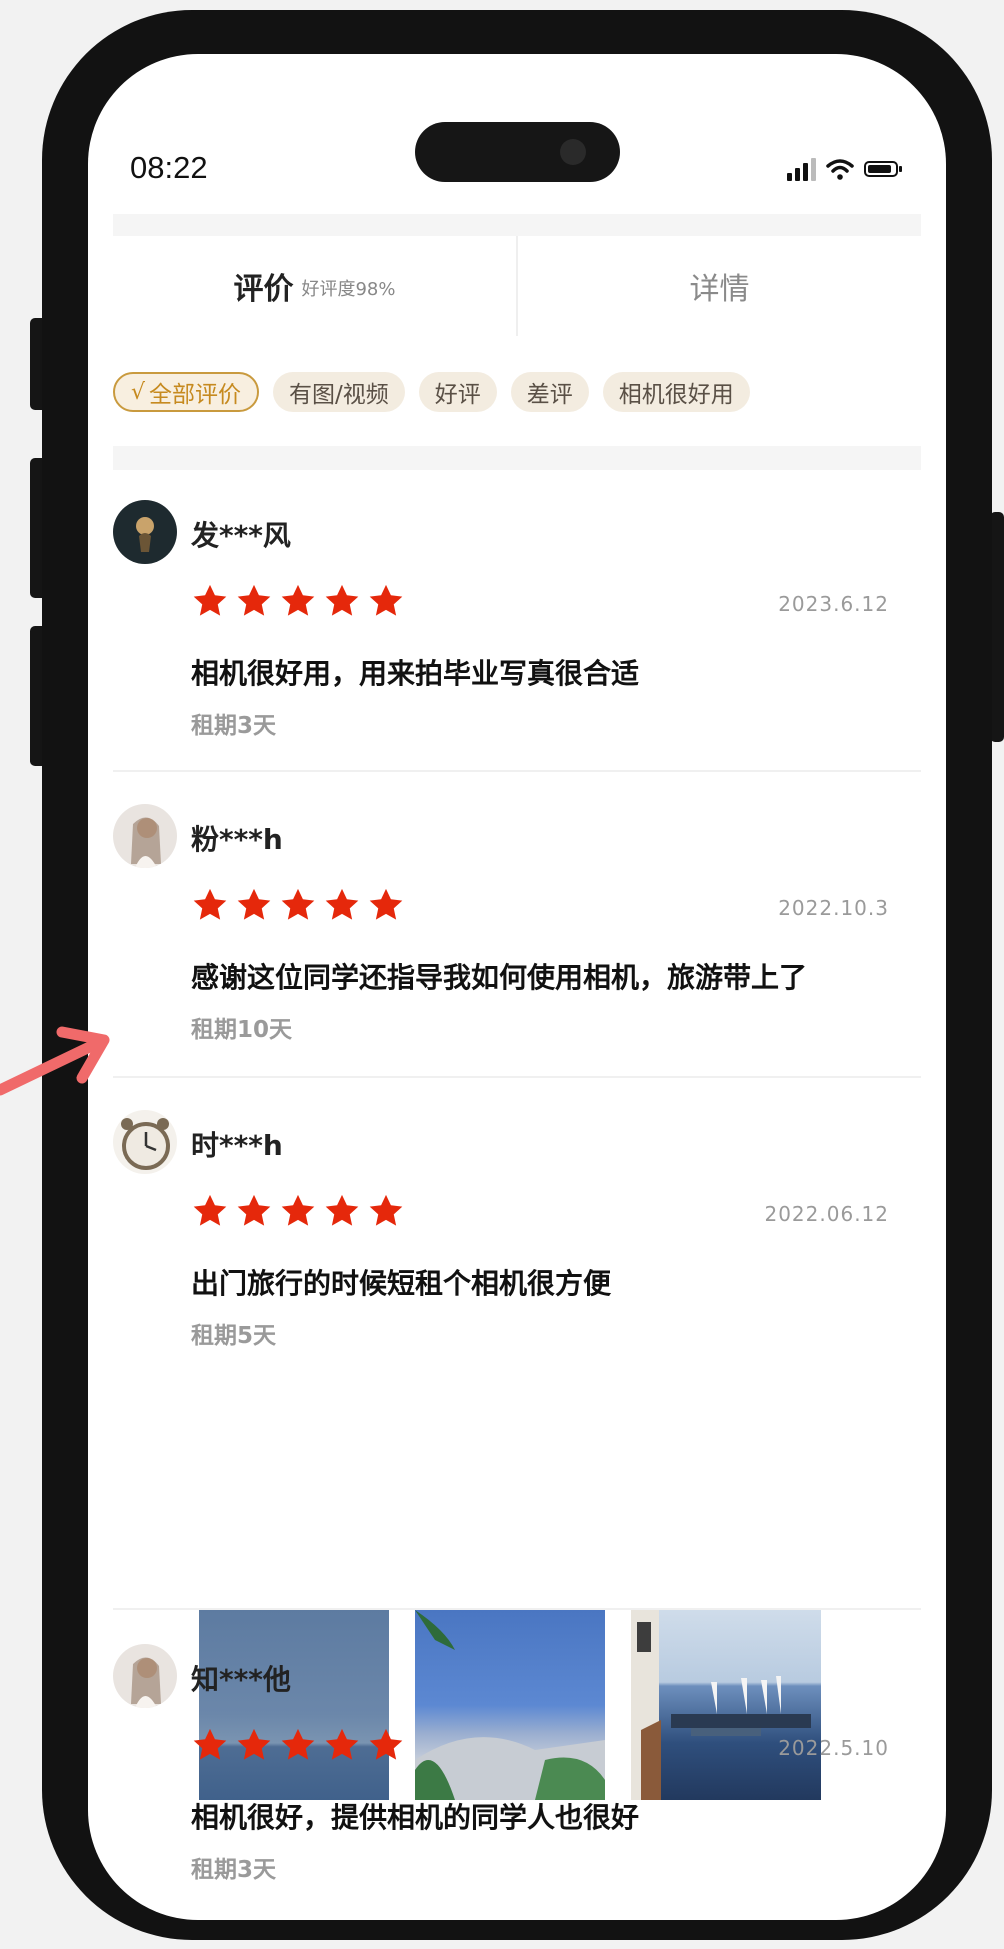 This screenshot has height=1949, width=1004. Describe the element at coordinates (138, 392) in the screenshot. I see `check-icon: √` at that location.